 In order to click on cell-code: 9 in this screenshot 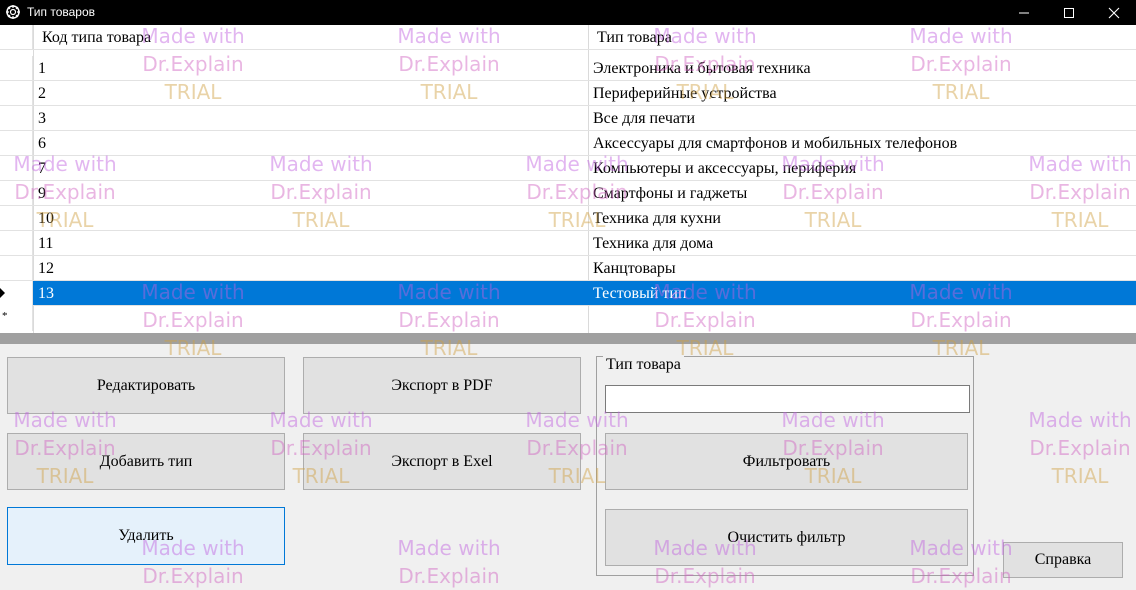, I will do `click(312, 193)`.